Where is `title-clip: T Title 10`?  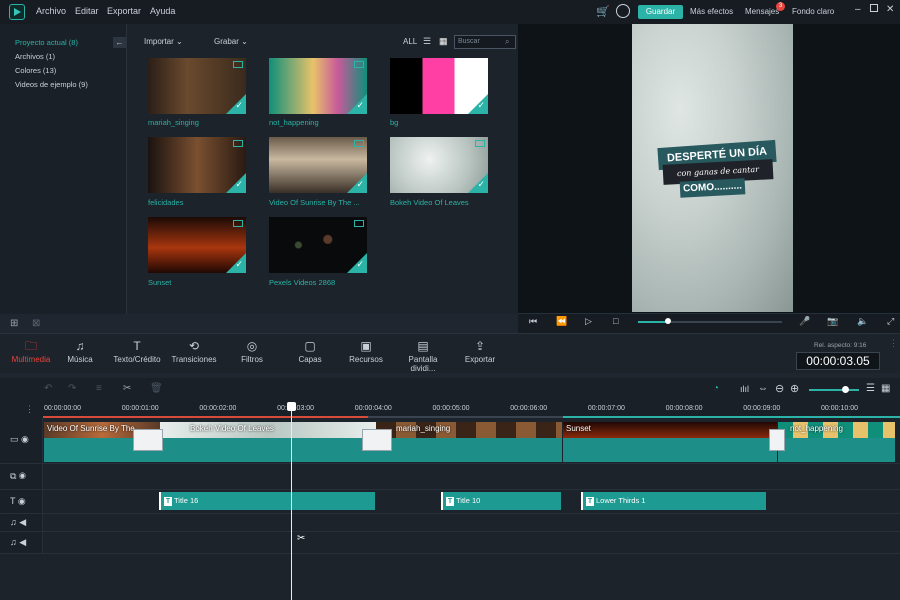 title-clip: T Title 10 is located at coordinates (501, 501).